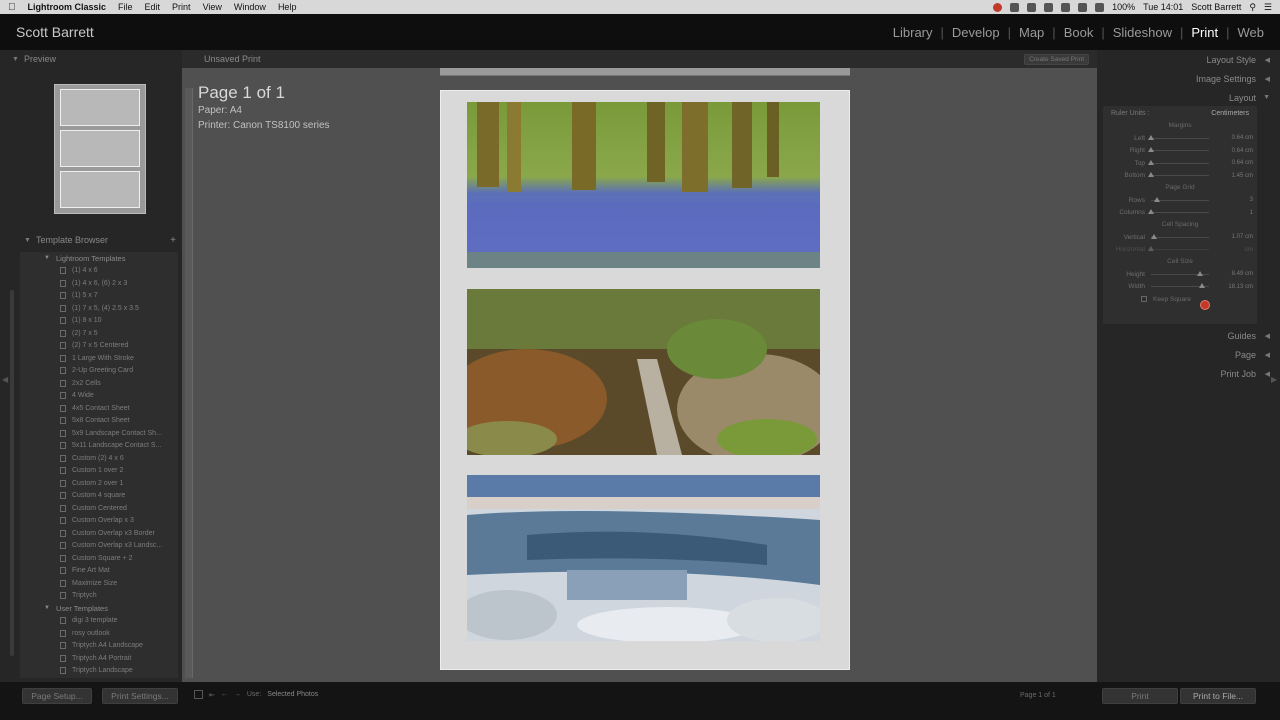 This screenshot has width=1280, height=720. Describe the element at coordinates (1188, 97) in the screenshot. I see `layout-header: Layout ▼` at that location.